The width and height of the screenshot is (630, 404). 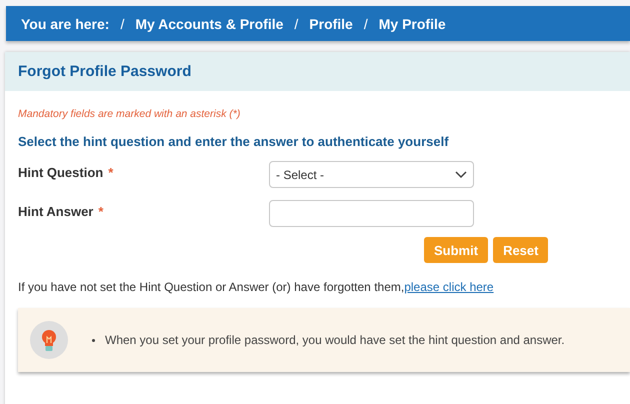 I want to click on breadcrumb-link: My Accounts & Profile, so click(x=209, y=24).